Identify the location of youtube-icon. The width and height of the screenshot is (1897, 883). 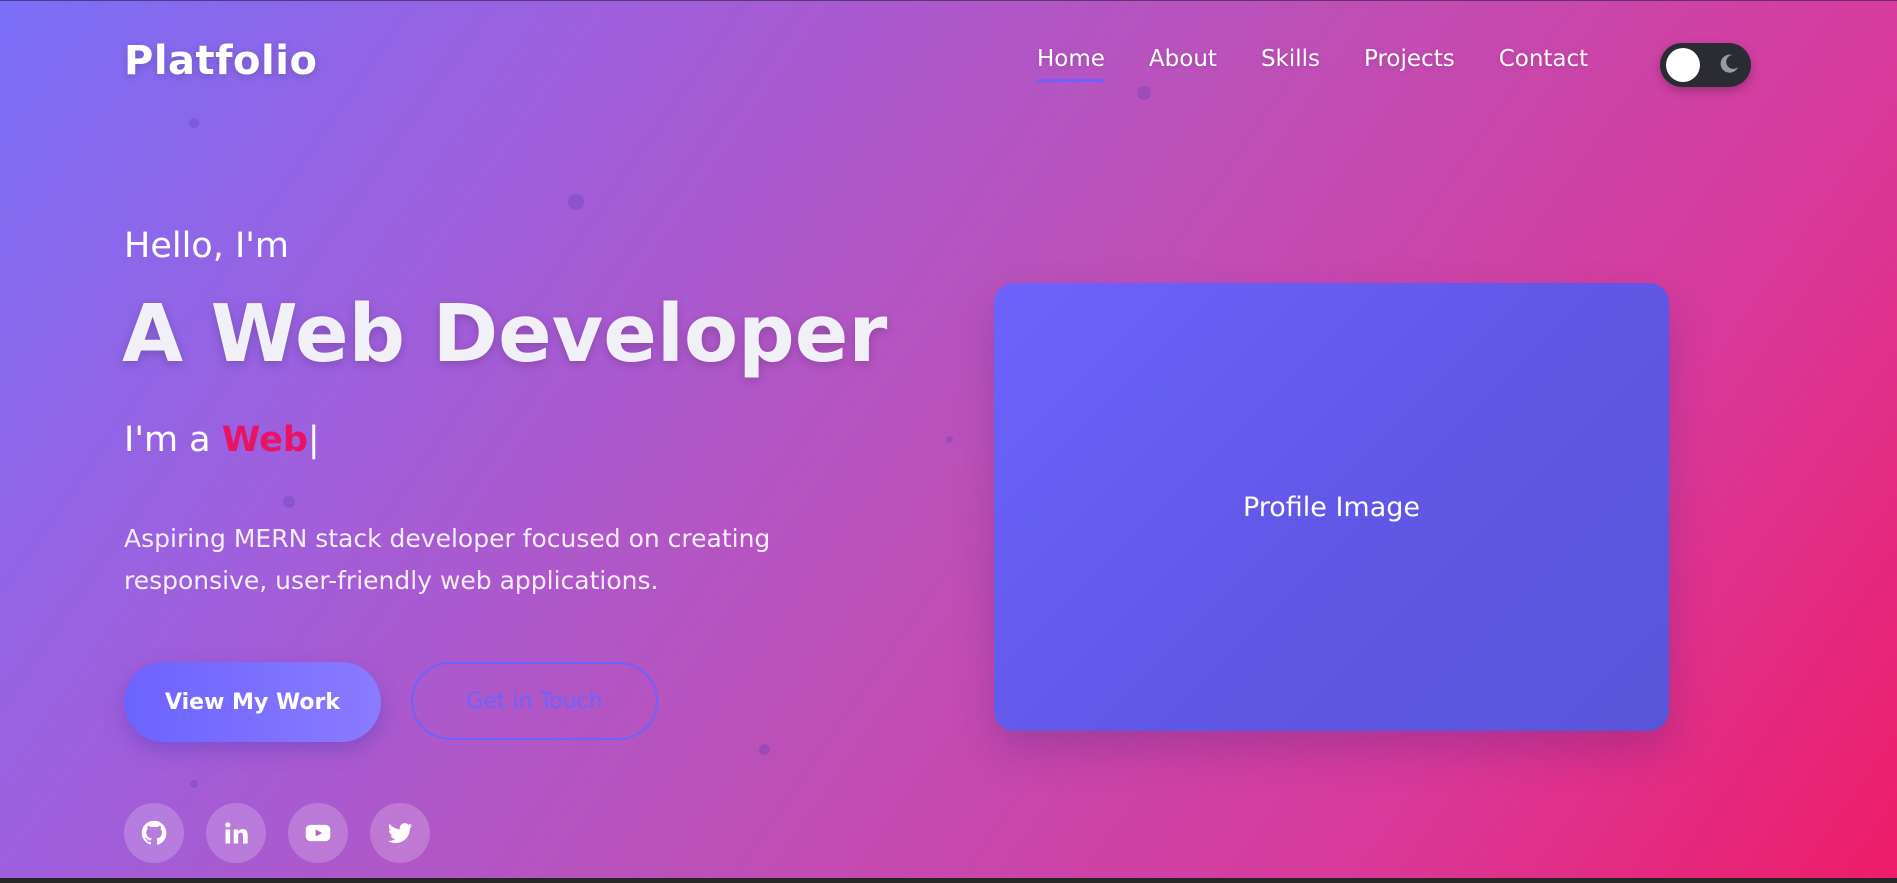
(318, 833).